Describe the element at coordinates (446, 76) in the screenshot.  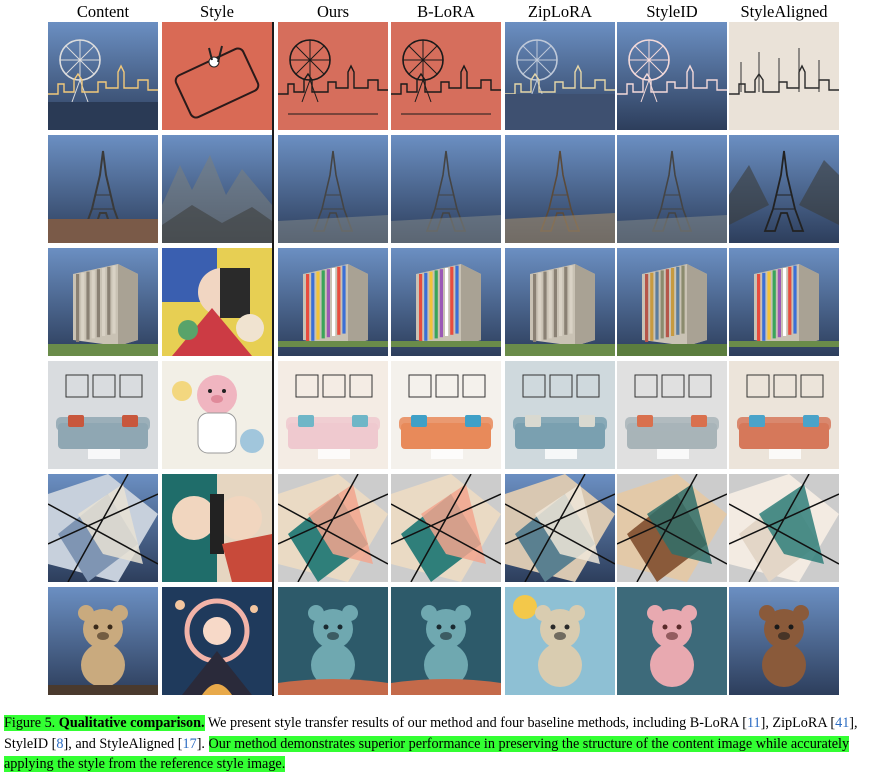
I see `image-b-lora-london-skyline` at that location.